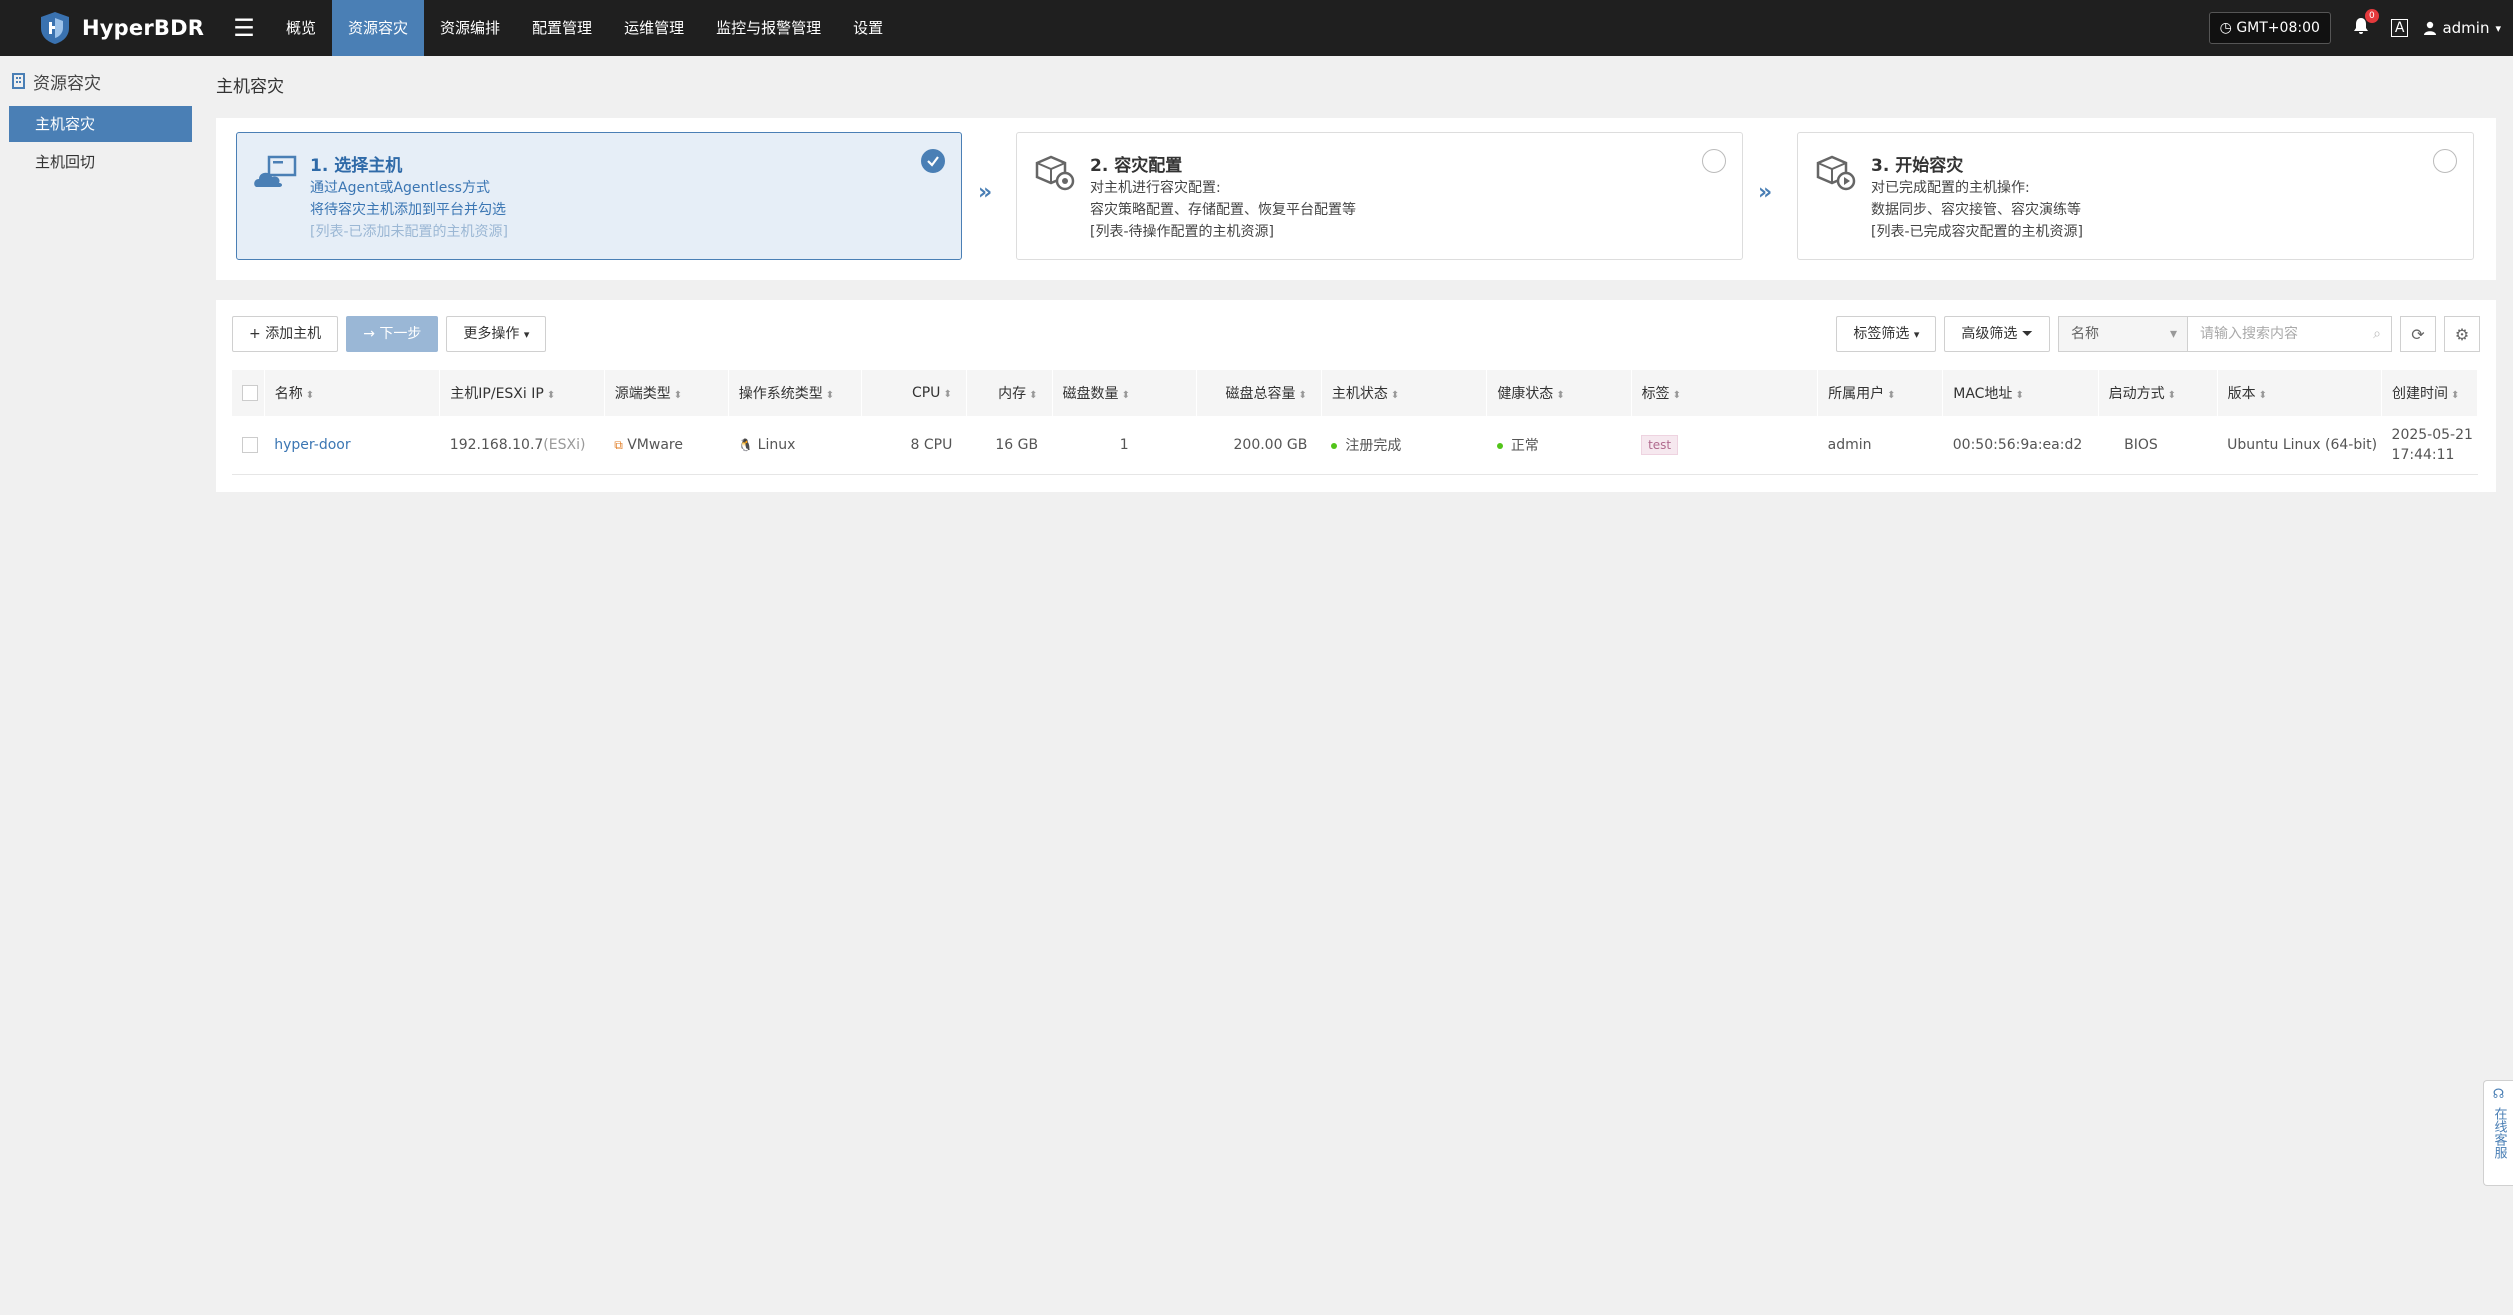  I want to click on col-header-created-time: 创建时间 ⬍, so click(2429, 393).